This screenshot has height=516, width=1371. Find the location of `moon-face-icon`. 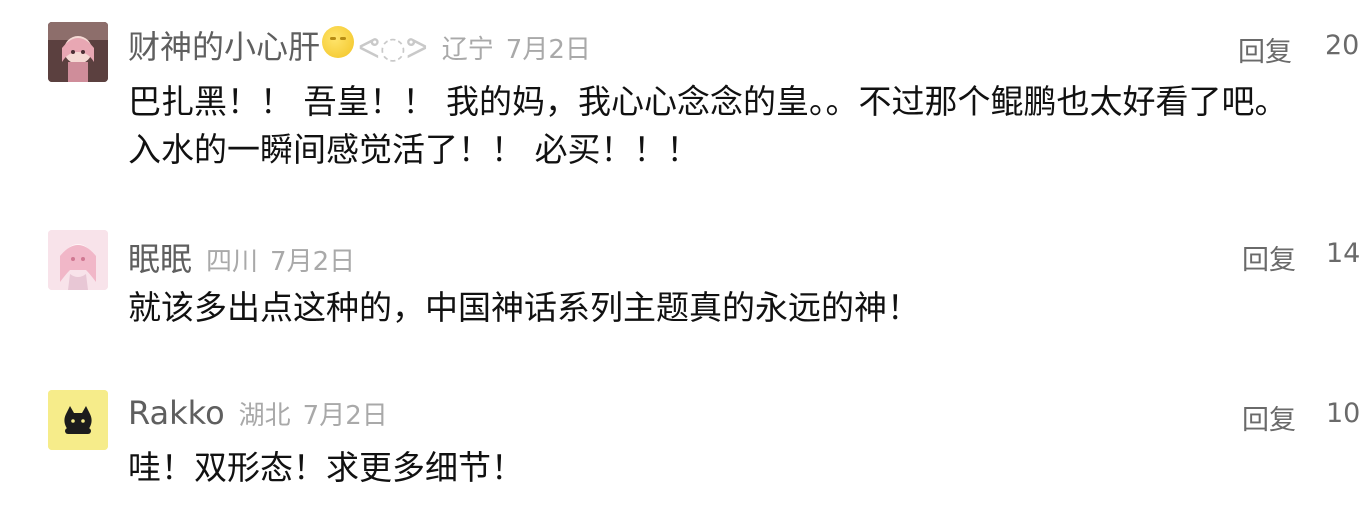

moon-face-icon is located at coordinates (338, 42).